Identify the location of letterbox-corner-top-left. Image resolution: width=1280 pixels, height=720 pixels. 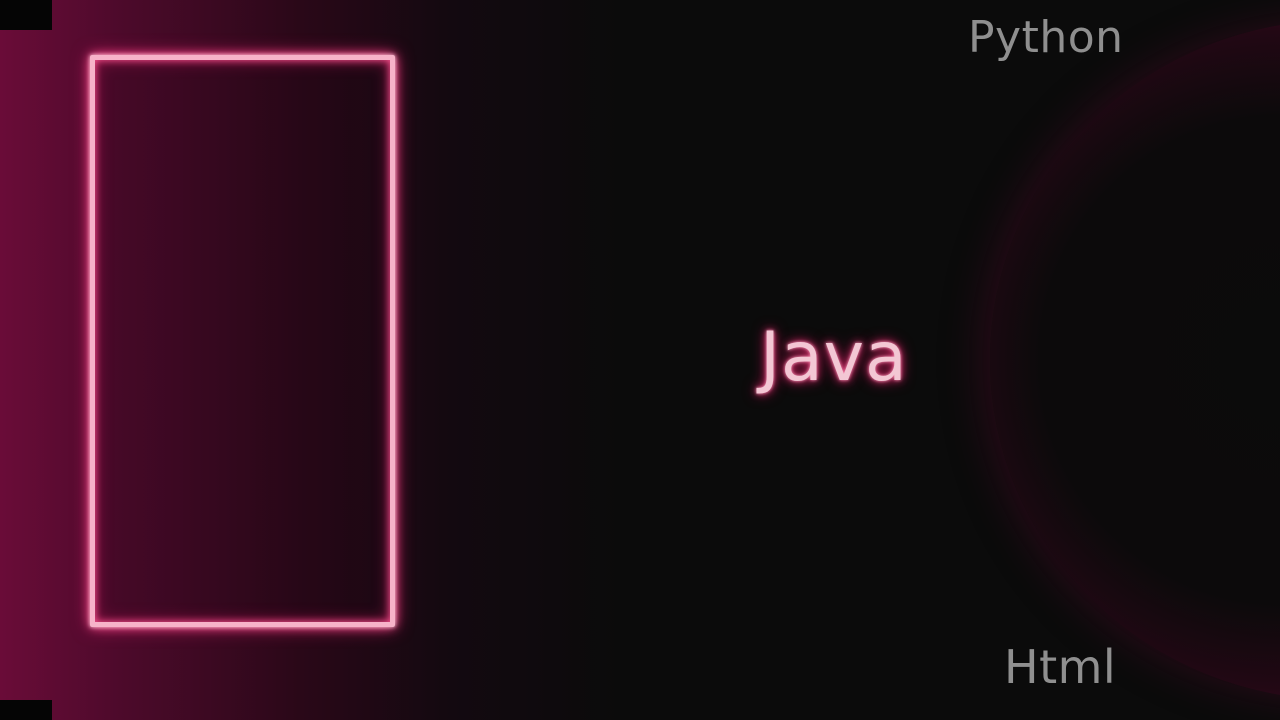
(26, 15).